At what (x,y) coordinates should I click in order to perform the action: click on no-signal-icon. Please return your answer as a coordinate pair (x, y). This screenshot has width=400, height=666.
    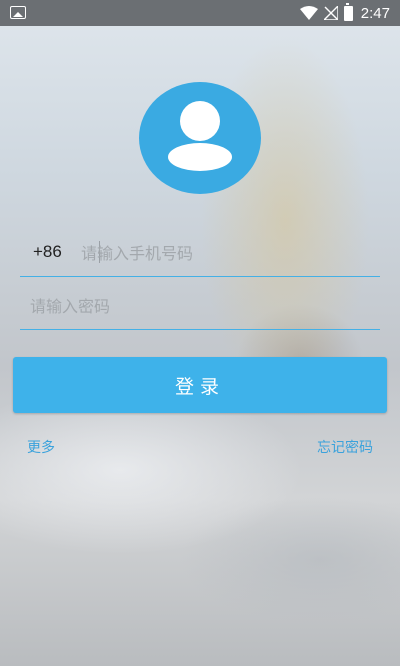
    Looking at the image, I should click on (330, 13).